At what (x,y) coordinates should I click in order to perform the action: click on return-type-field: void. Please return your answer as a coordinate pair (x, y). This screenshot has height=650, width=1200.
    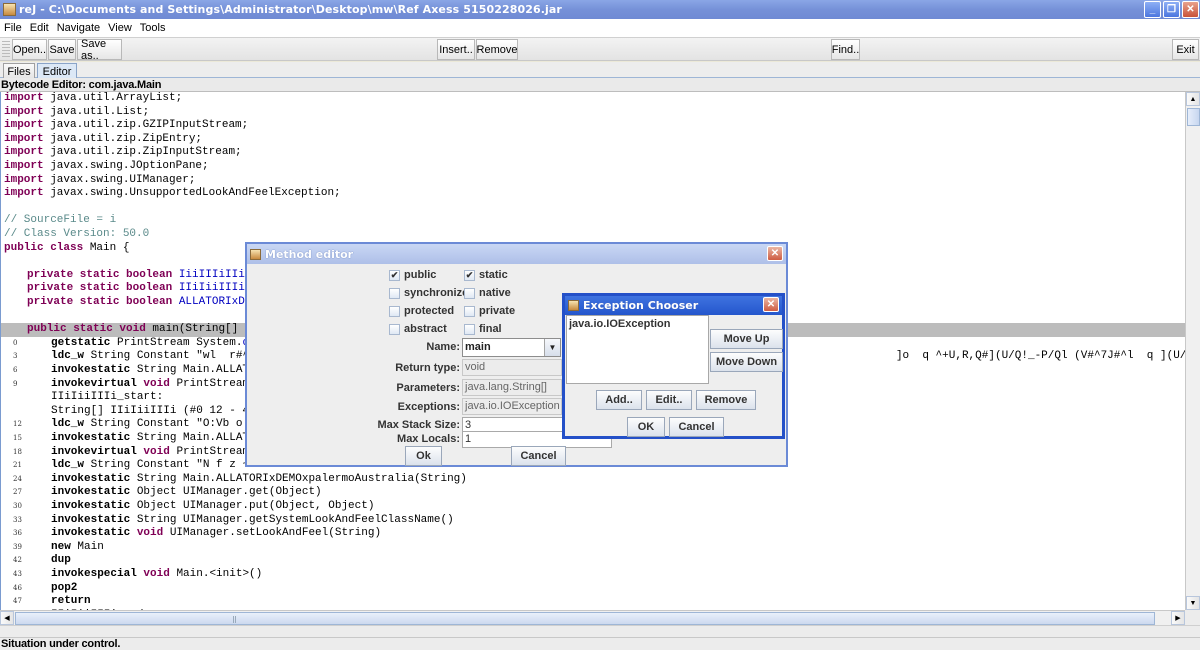
    Looking at the image, I should click on (512, 367).